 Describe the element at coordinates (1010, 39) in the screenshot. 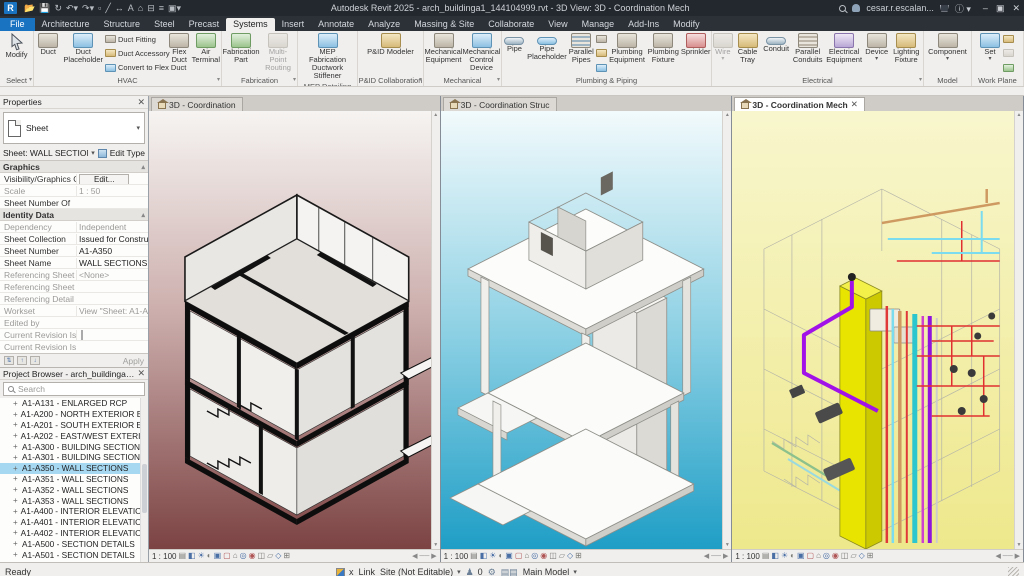

I see `show-work-plane-button` at that location.